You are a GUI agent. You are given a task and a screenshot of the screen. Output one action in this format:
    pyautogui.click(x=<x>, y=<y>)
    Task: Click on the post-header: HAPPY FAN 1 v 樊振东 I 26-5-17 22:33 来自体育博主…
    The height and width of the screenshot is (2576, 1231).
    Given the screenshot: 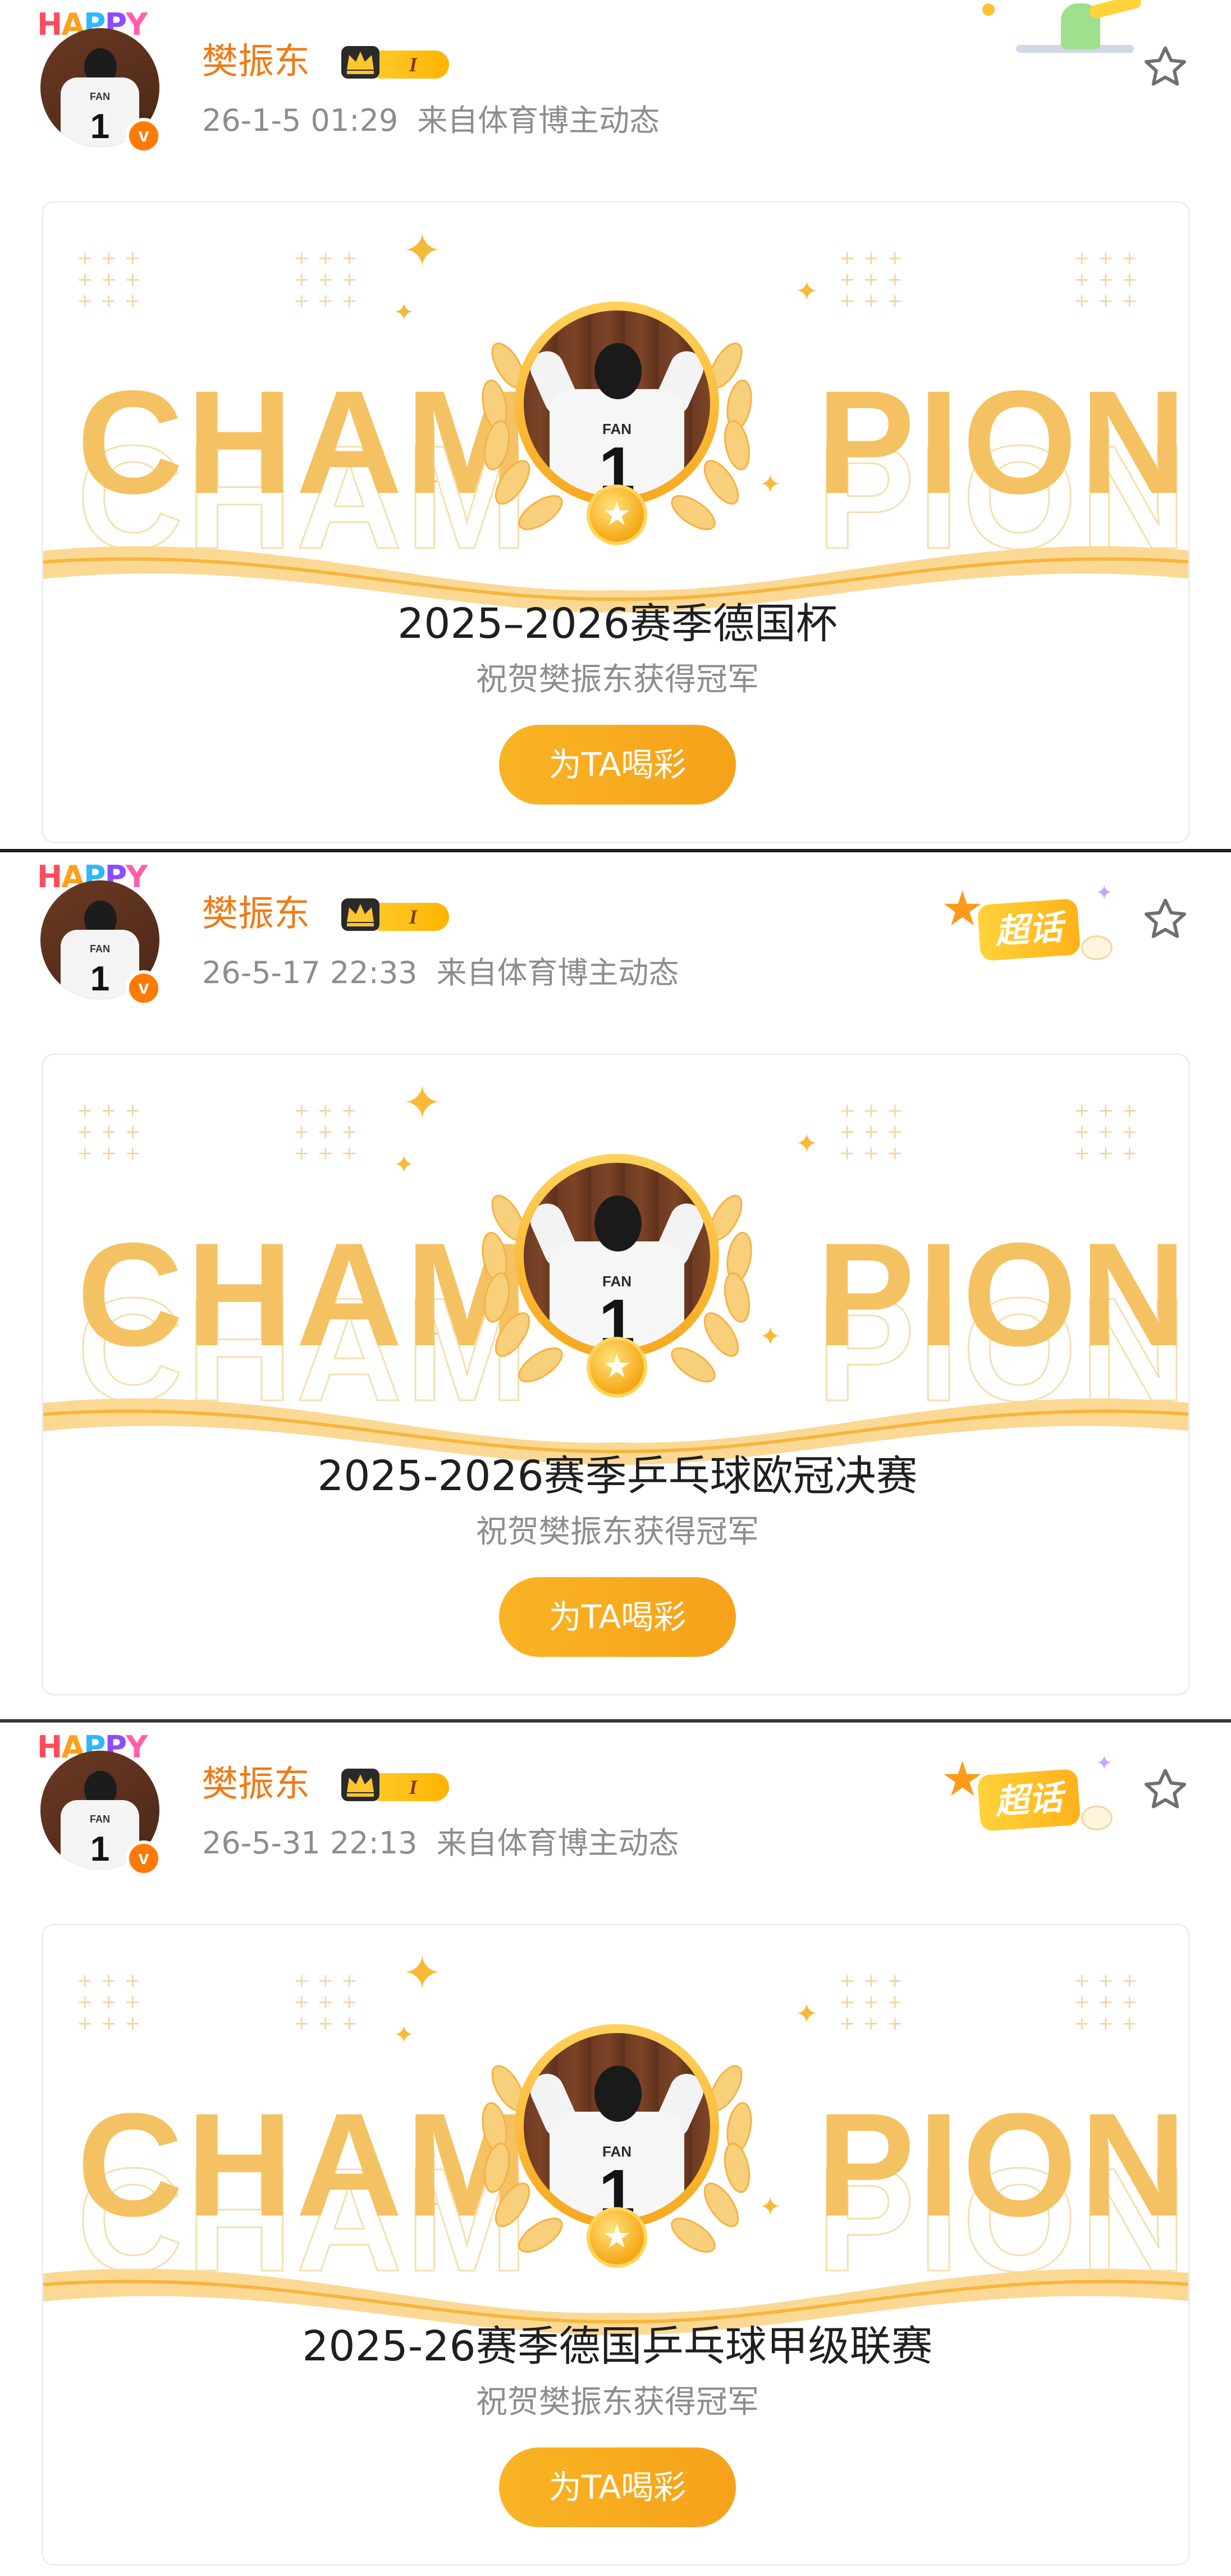 What is the action you would take?
    pyautogui.click(x=615, y=945)
    